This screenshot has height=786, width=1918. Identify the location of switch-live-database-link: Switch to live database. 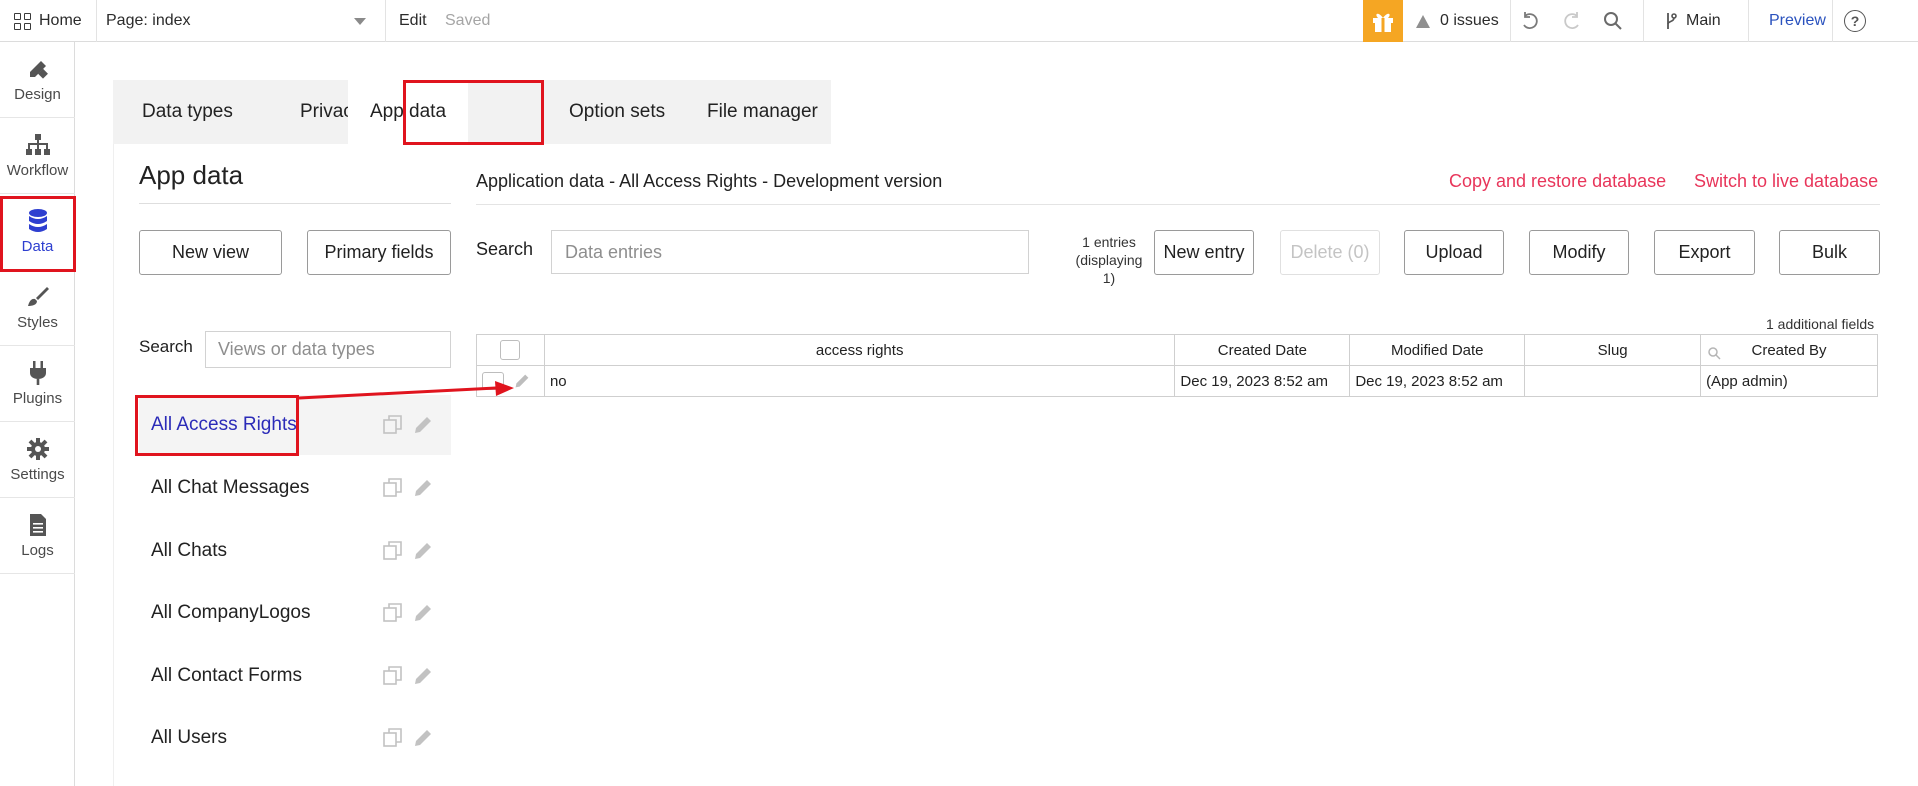
(1786, 181).